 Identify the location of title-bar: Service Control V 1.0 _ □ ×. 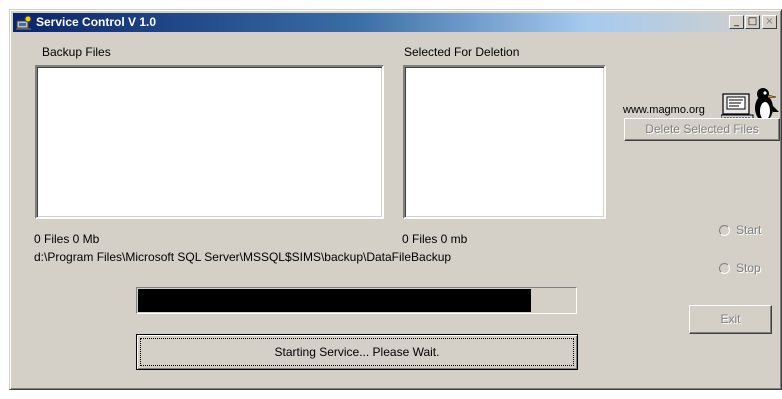
(395, 22).